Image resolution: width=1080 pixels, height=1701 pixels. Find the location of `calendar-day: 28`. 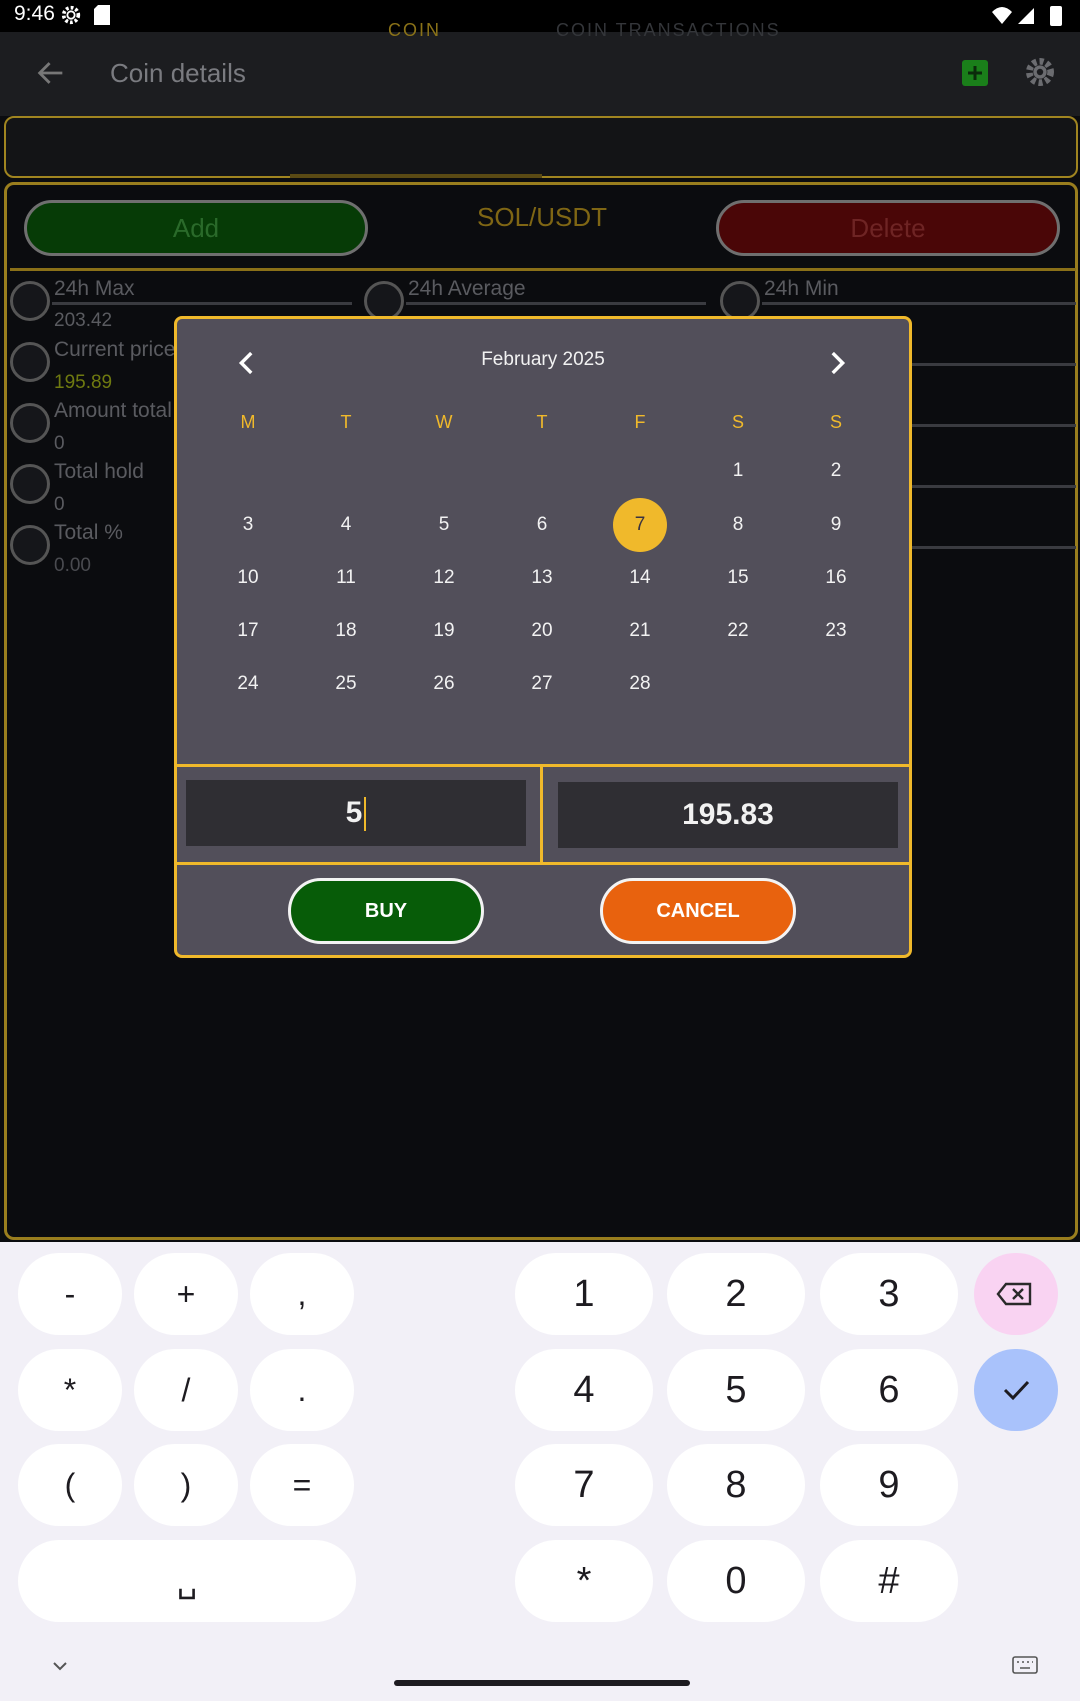

calendar-day: 28 is located at coordinates (640, 684).